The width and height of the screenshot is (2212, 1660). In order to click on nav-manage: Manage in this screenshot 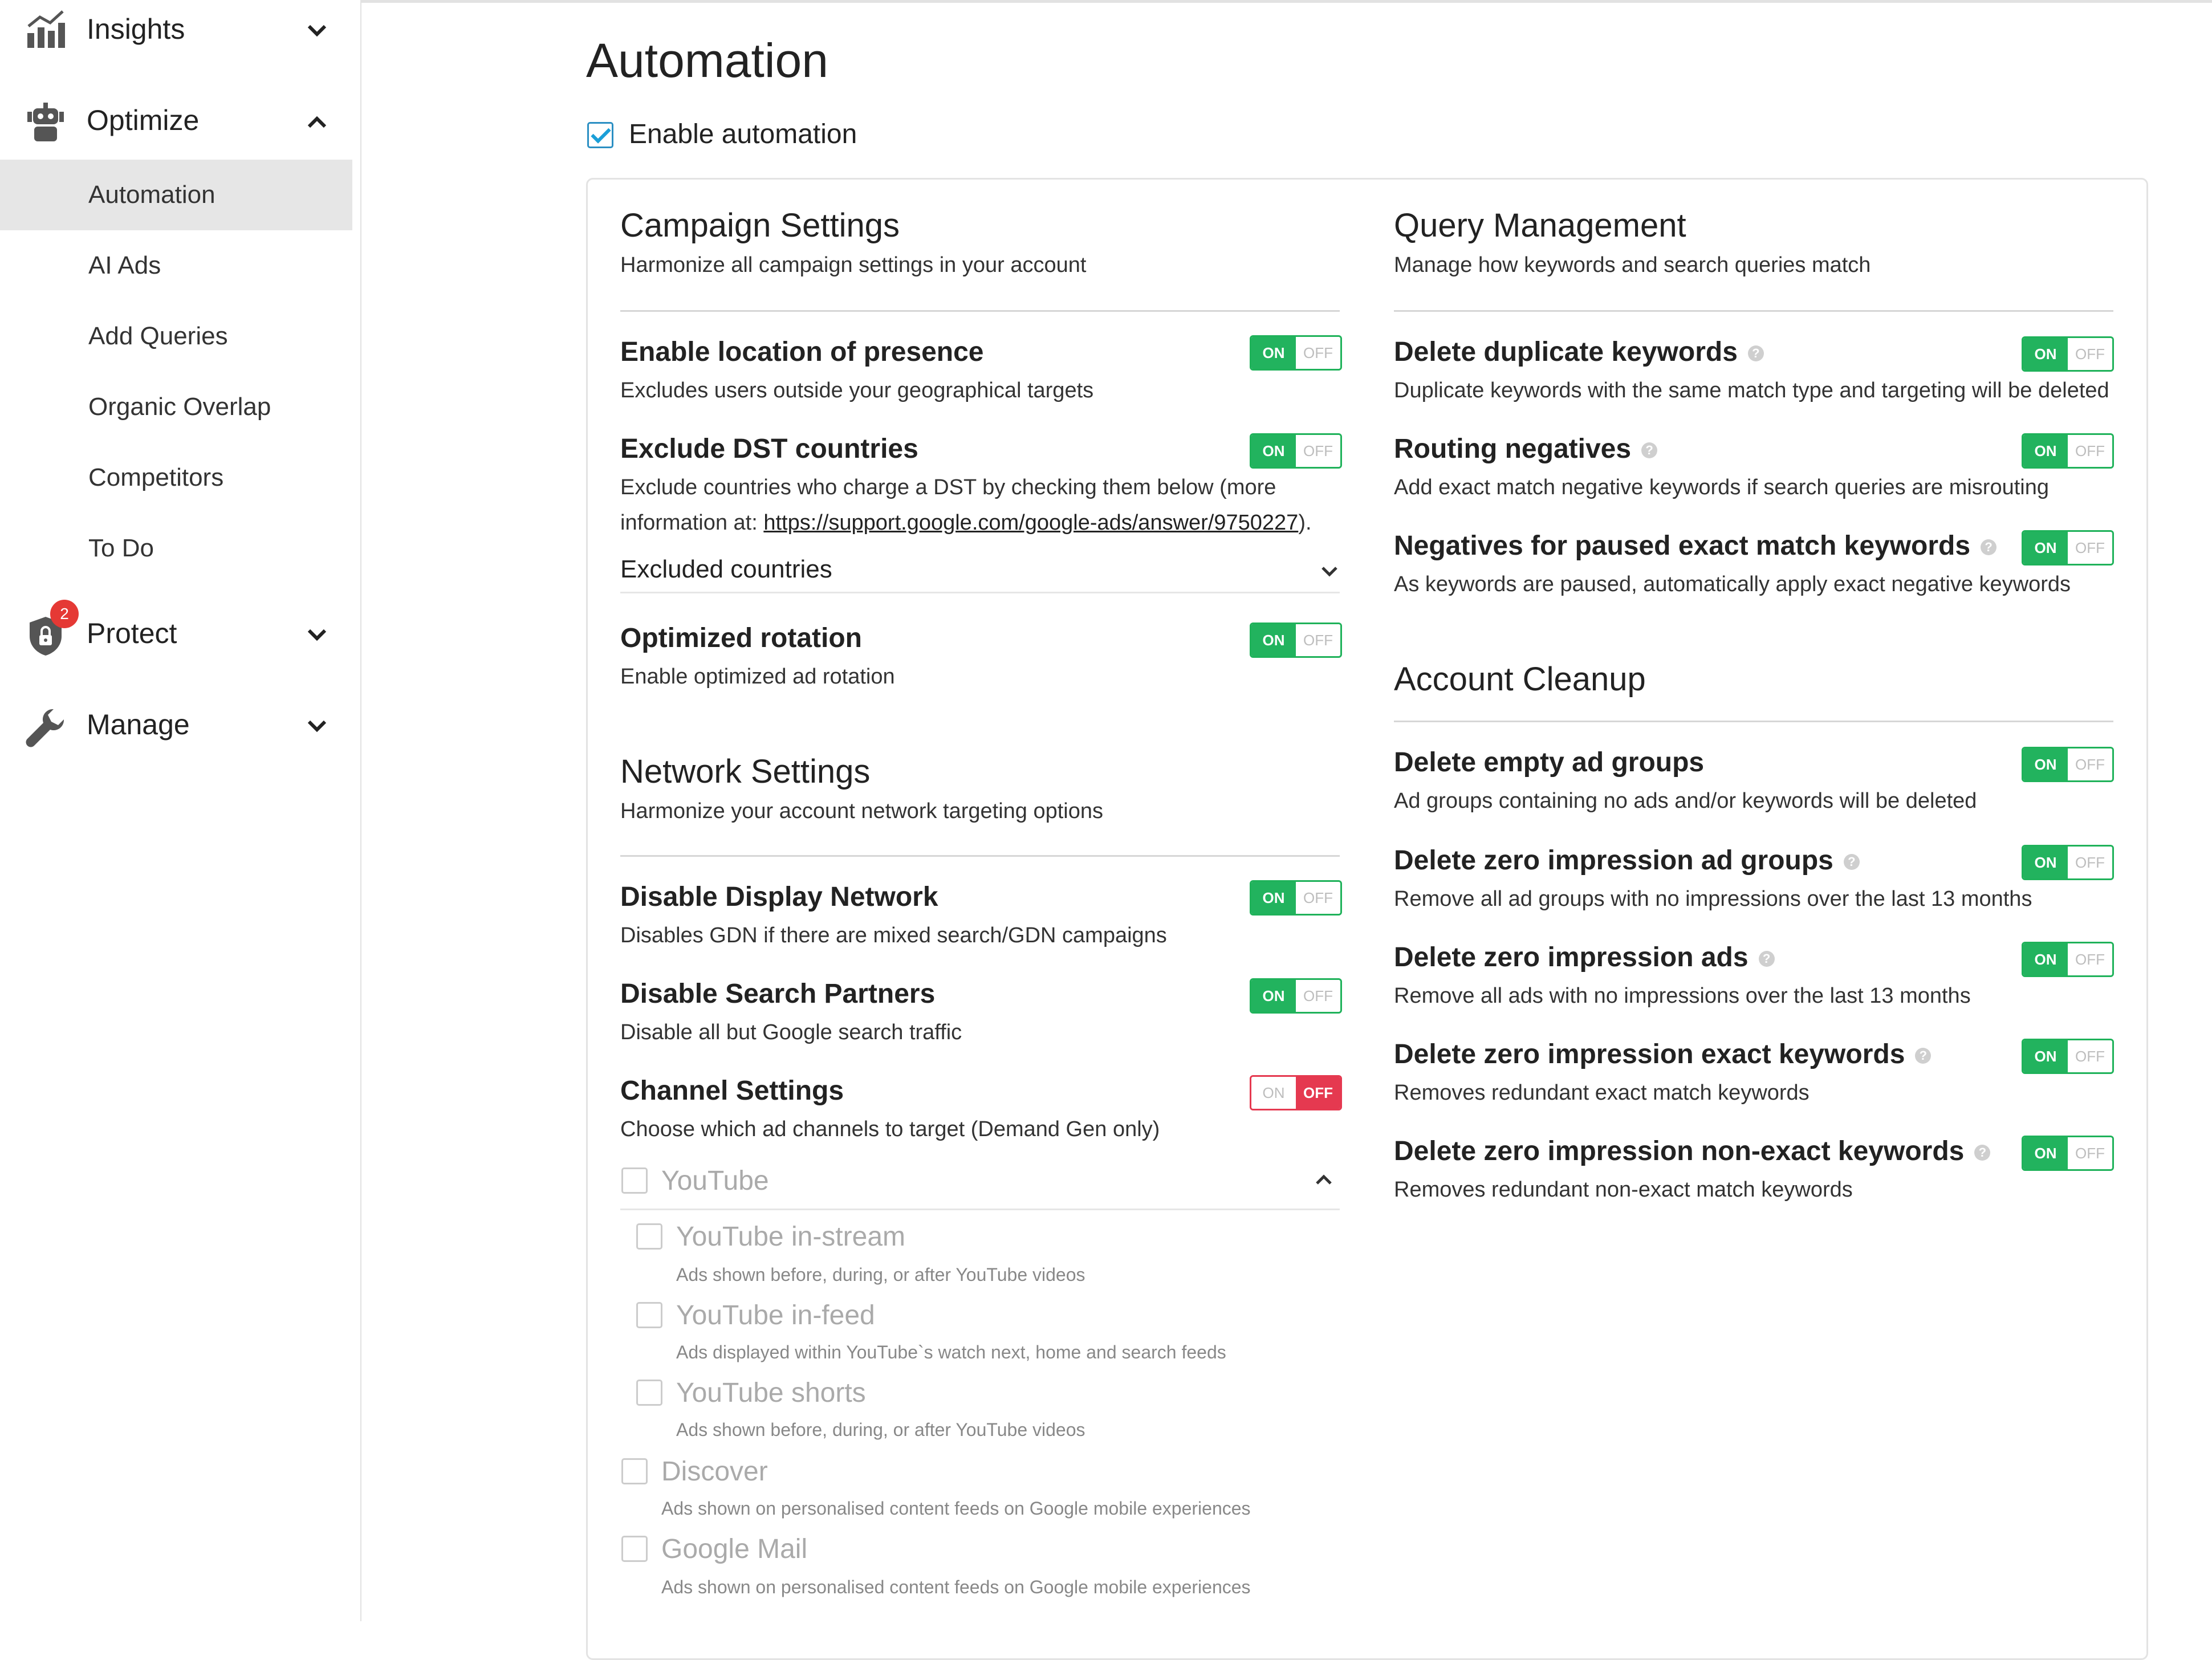, I will do `click(176, 729)`.